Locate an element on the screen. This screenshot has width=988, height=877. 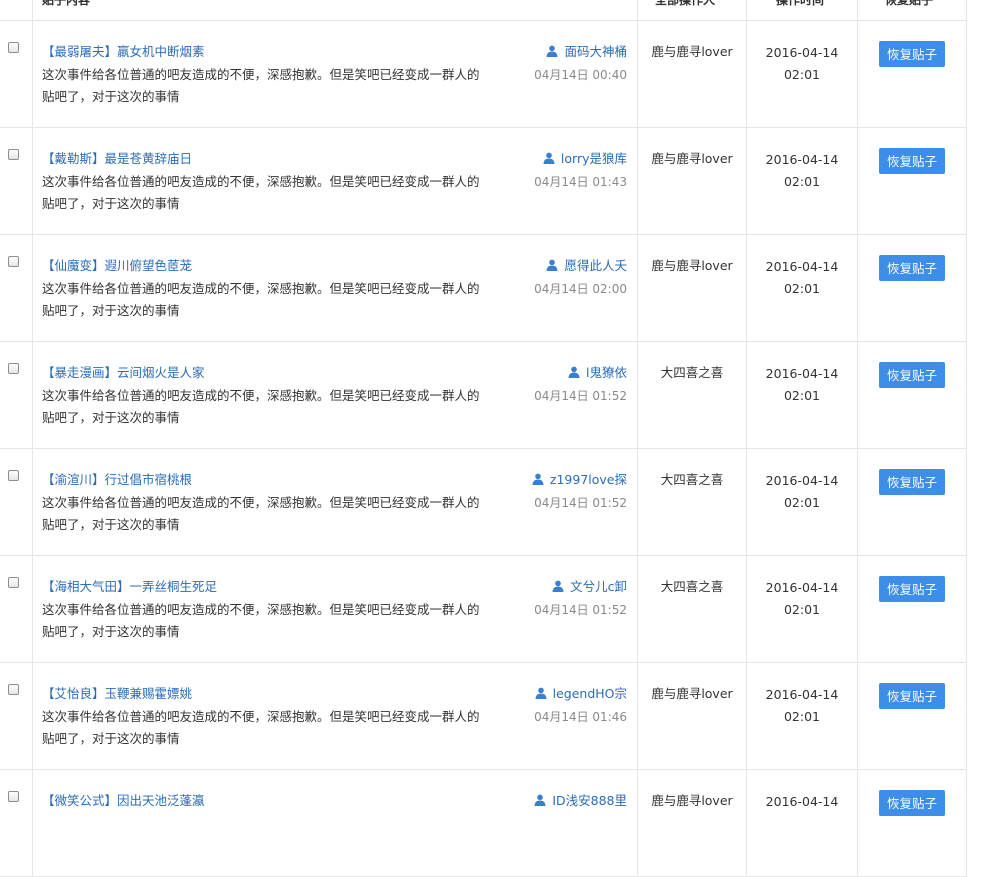
post-title-link: 【渝渲川】行过倡市宿桃根 is located at coordinates (117, 480).